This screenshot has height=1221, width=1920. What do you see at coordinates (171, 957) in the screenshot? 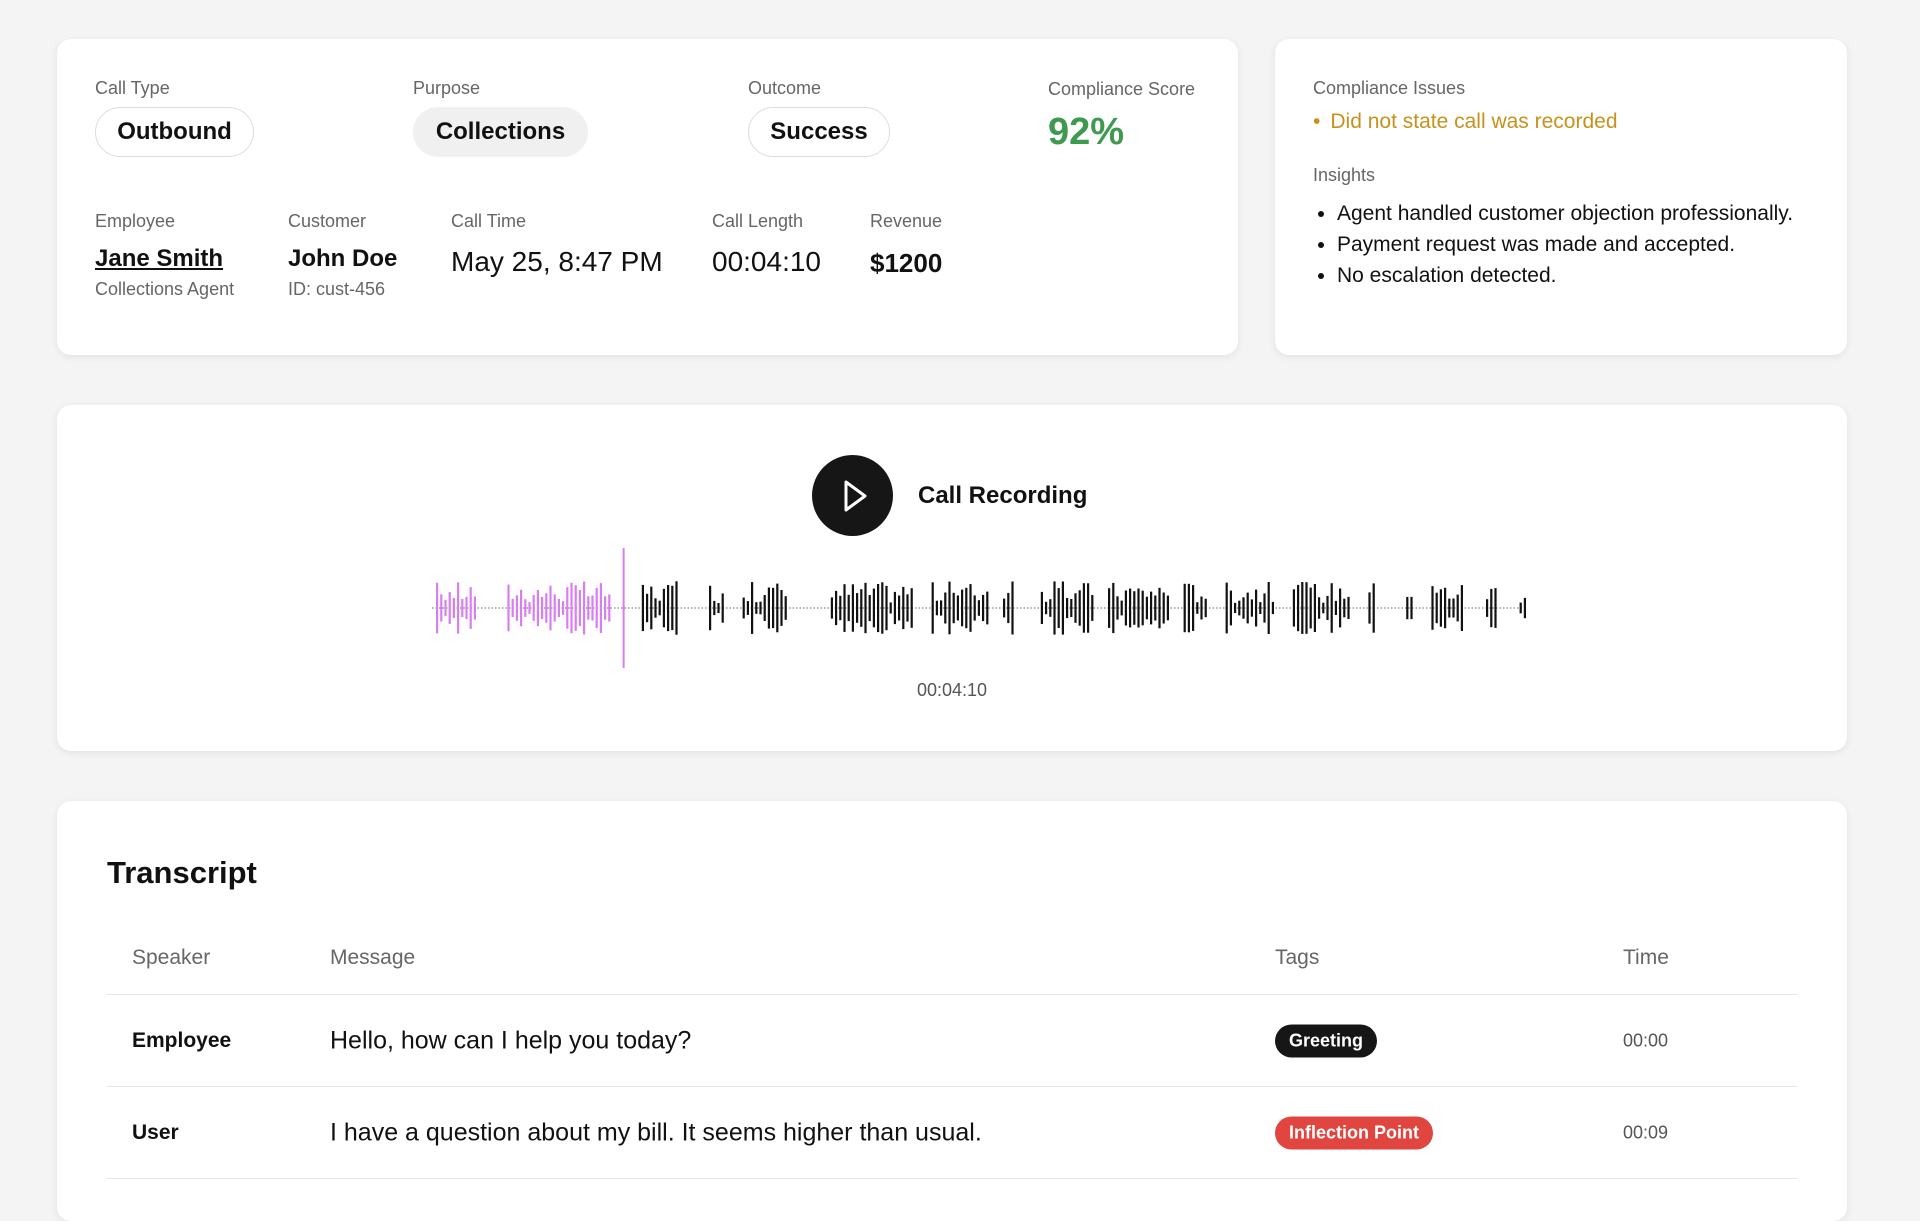
I see `column-speaker: Speaker` at bounding box center [171, 957].